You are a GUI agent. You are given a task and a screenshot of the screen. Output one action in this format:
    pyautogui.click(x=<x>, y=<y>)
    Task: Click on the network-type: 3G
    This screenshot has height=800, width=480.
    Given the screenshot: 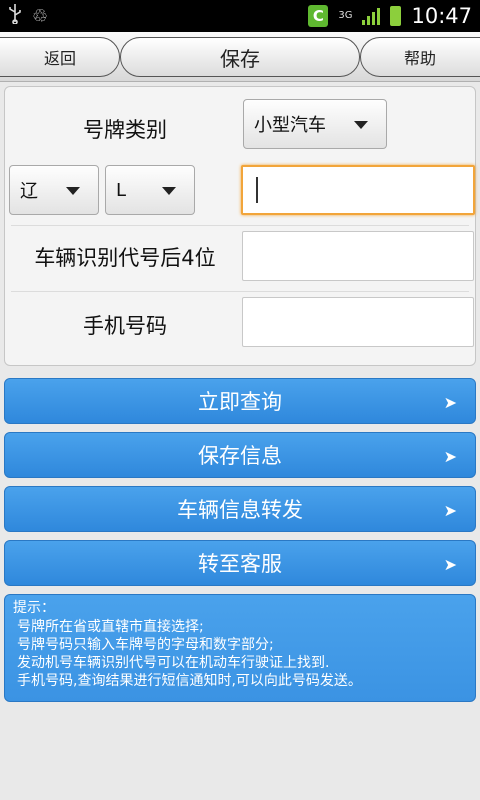 What is the action you would take?
    pyautogui.click(x=345, y=15)
    